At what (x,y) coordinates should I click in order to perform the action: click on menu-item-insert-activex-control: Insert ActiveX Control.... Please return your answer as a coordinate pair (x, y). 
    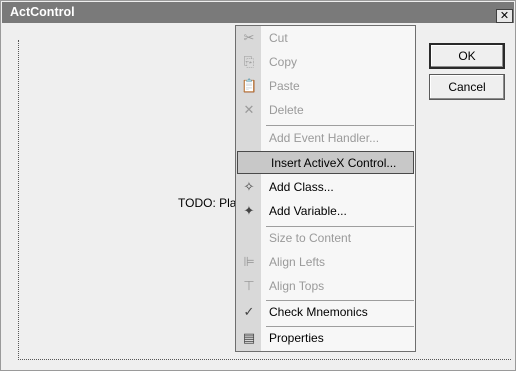
    Looking at the image, I should click on (325, 162).